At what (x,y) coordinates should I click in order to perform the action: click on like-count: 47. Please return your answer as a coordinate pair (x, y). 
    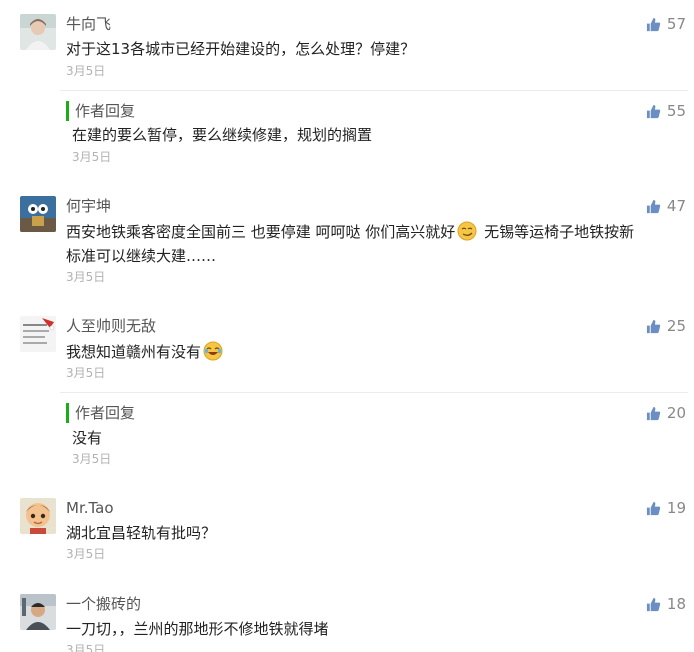
    Looking at the image, I should click on (676, 206).